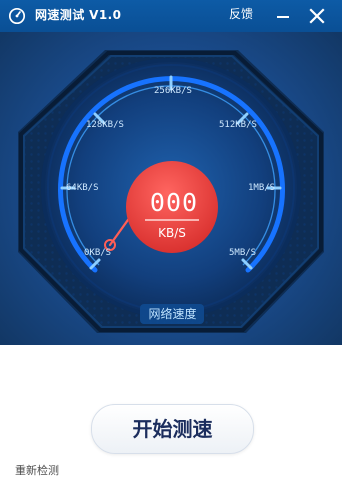 The image size is (342, 492). What do you see at coordinates (171, 16) in the screenshot?
I see `title-bar: 网速测试 V1.0 反馈` at bounding box center [171, 16].